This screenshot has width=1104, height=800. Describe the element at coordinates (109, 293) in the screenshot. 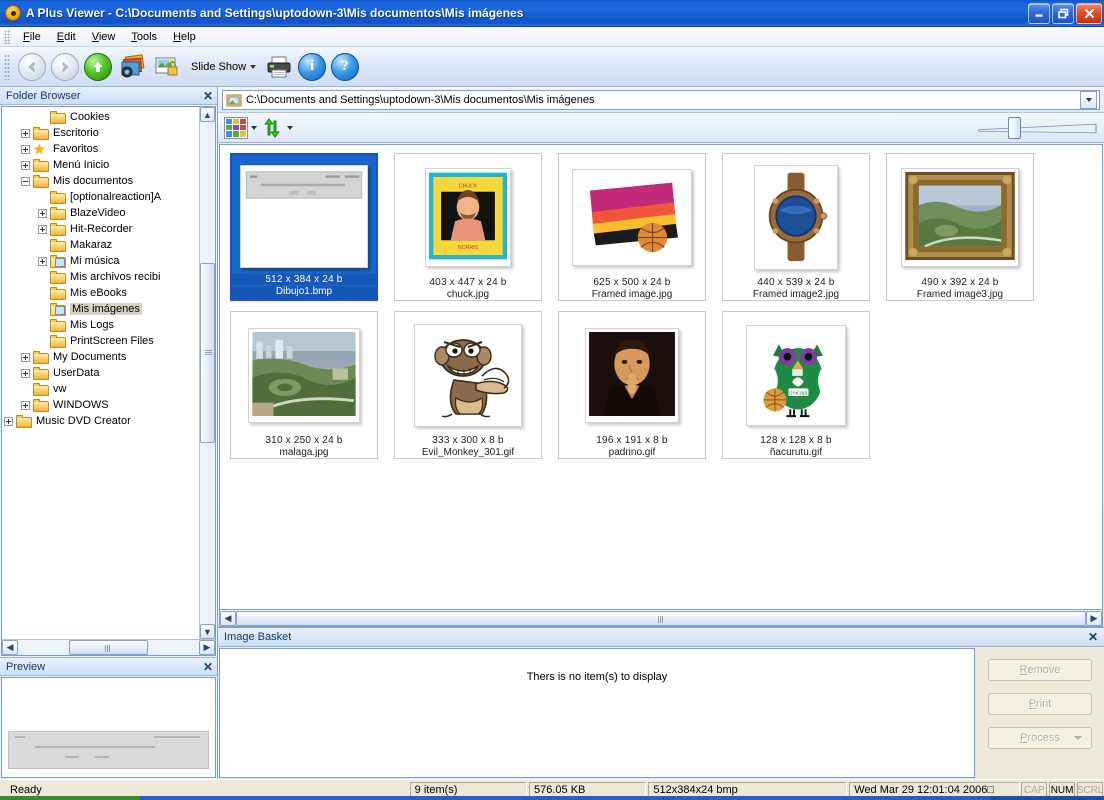

I see `tree-node: Mis eBooks` at that location.